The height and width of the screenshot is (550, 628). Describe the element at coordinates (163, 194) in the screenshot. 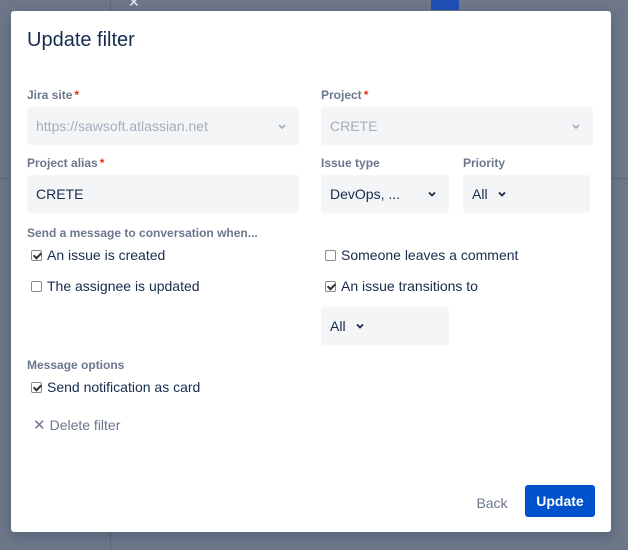

I see `project-alias-input: CRETE` at that location.